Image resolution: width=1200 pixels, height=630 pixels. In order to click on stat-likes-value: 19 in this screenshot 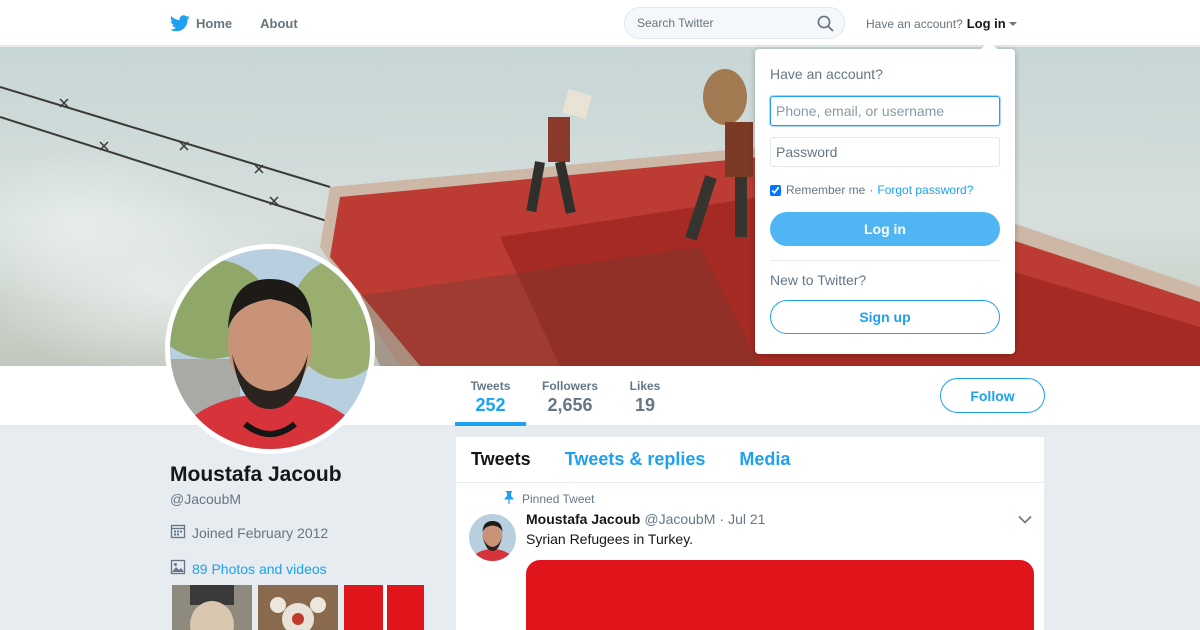, I will do `click(645, 405)`.